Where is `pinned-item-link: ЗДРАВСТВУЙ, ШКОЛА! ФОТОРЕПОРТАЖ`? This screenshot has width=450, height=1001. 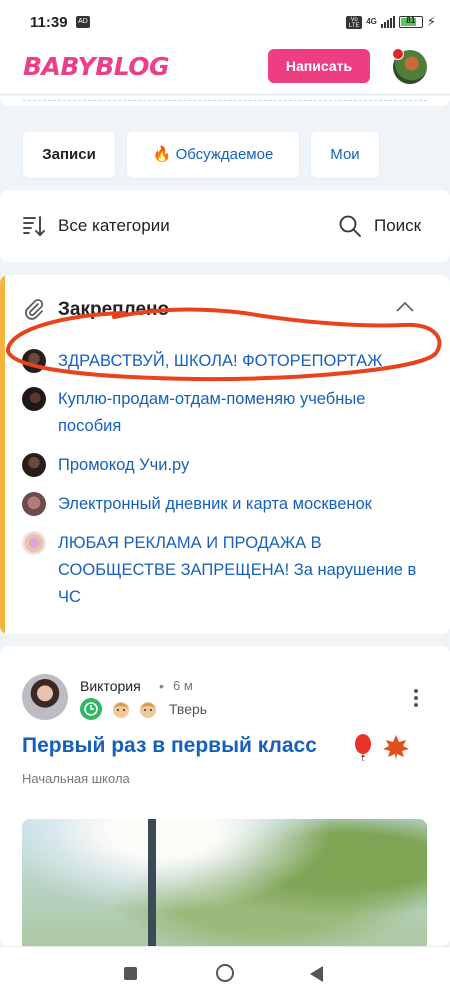 pinned-item-link: ЗДРАВСТВУЙ, ШКОЛА! ФОТОРЕПОРТАЖ is located at coordinates (245, 361).